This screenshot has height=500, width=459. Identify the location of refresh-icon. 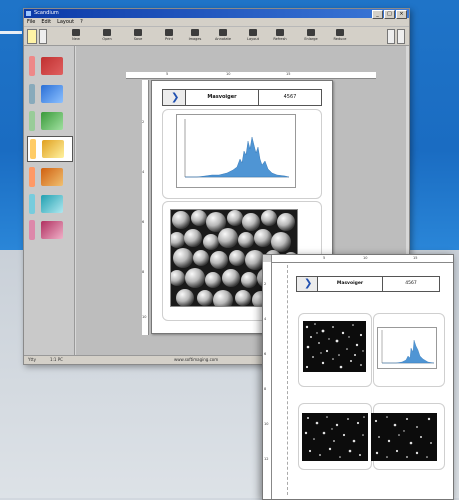
(280, 32).